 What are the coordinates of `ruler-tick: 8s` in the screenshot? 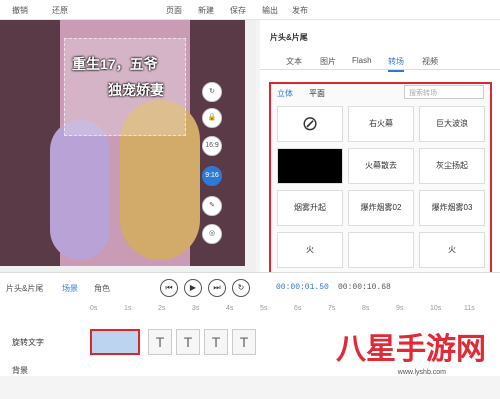 It's located at (366, 308).